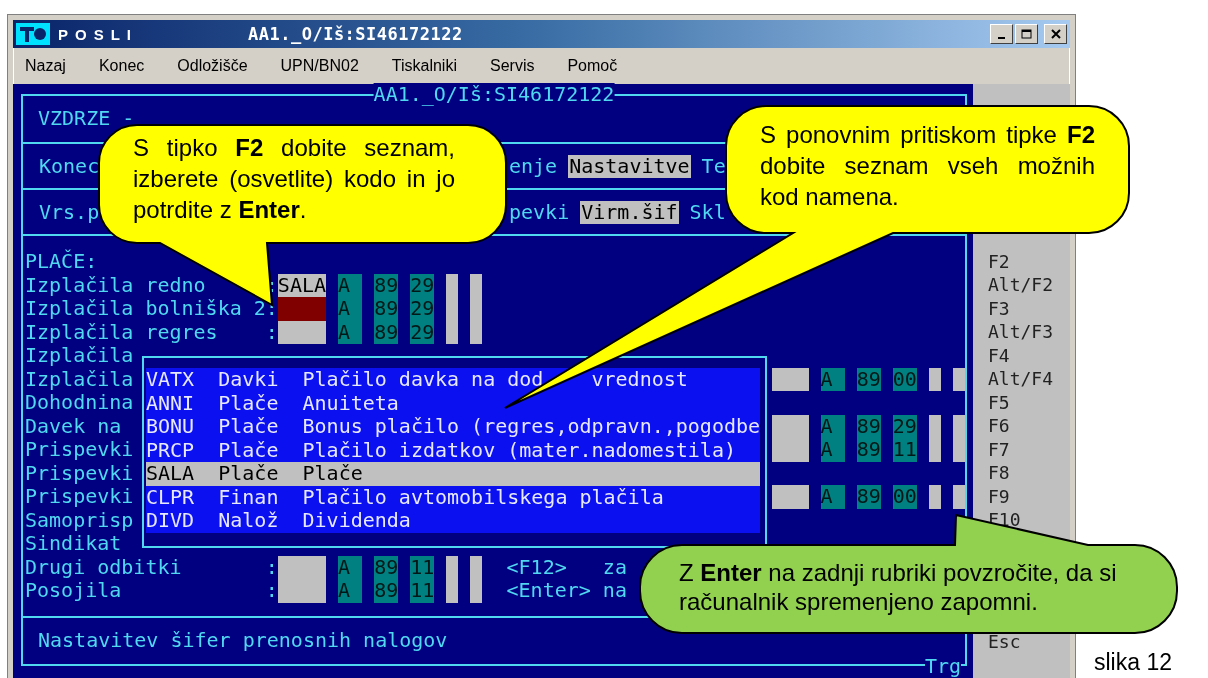 The height and width of the screenshot is (678, 1208). Describe the element at coordinates (629, 166) in the screenshot. I see `terminal-menu-item: Nastavitve` at that location.